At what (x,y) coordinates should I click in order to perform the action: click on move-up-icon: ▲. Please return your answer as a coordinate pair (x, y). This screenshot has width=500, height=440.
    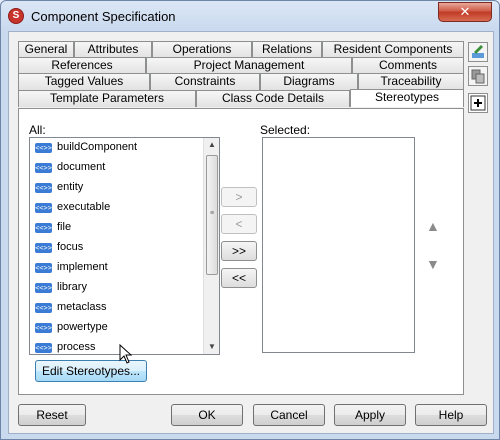
    Looking at the image, I should click on (433, 226).